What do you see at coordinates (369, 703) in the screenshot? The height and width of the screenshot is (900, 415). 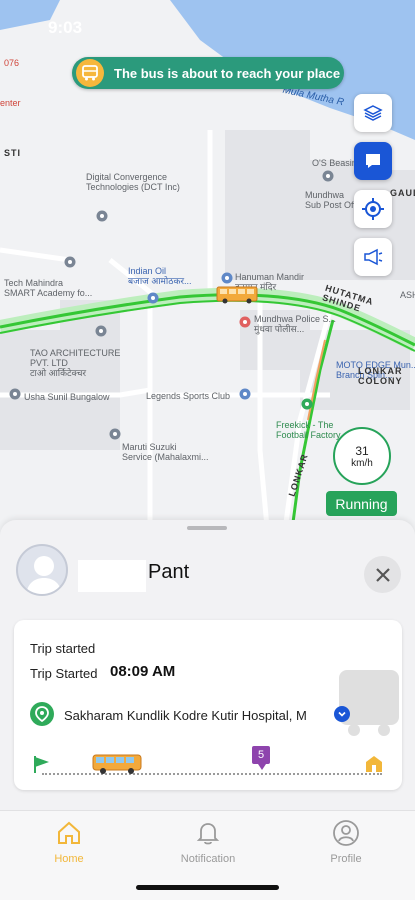 I see `bus-watermark-icon` at bounding box center [369, 703].